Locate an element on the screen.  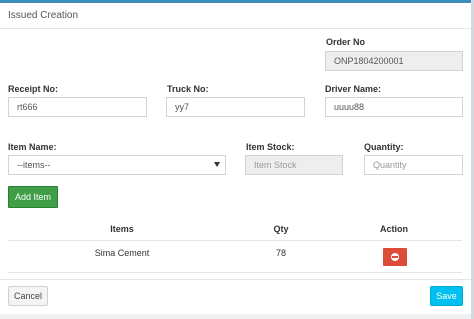
quantity-label: Quantity: is located at coordinates (384, 147).